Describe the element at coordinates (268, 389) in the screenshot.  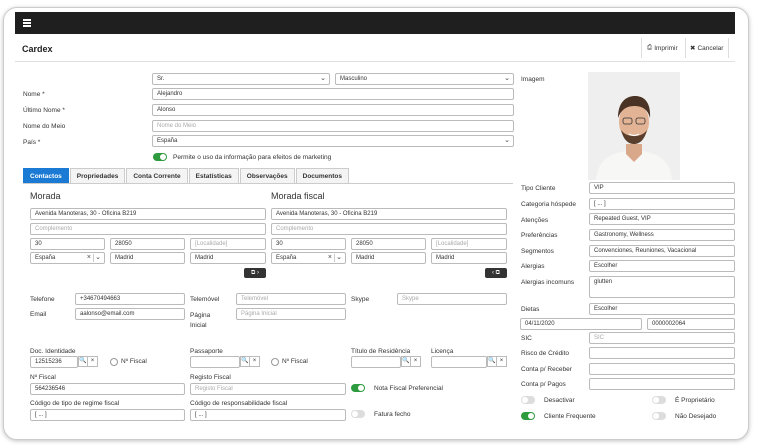
I see `fiscal-reg-field: Registo Fiscal` at that location.